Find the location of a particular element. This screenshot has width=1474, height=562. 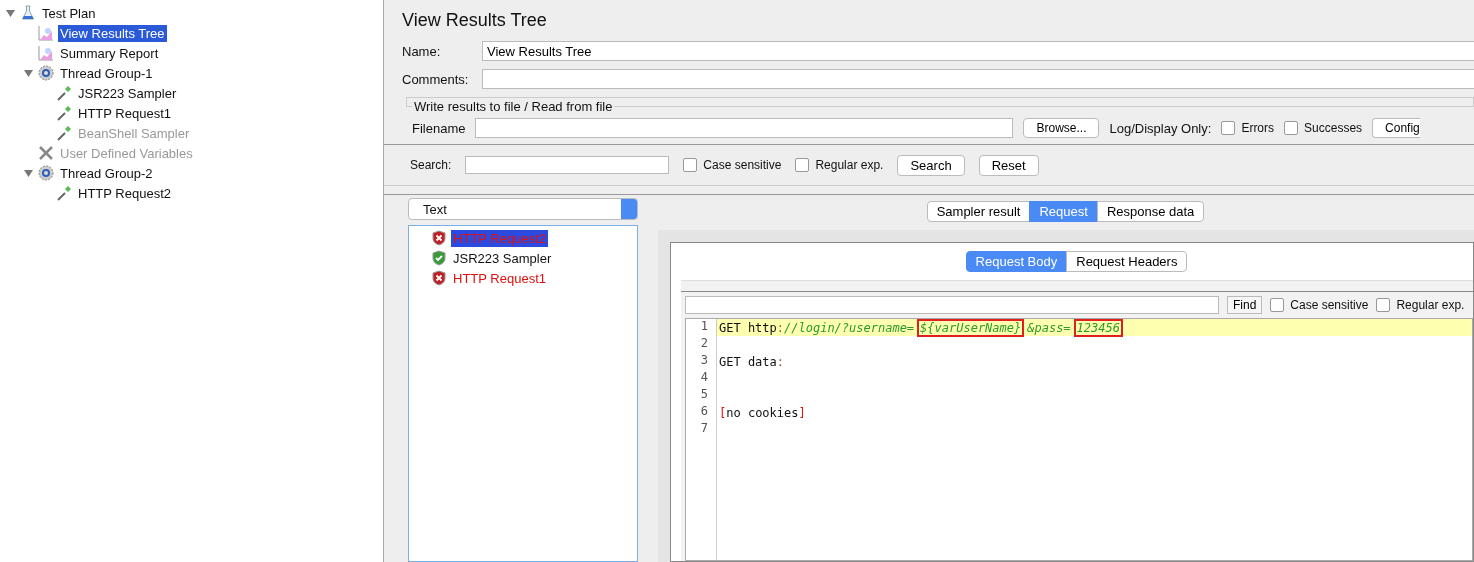

tab: Request Headers is located at coordinates (1127, 261).